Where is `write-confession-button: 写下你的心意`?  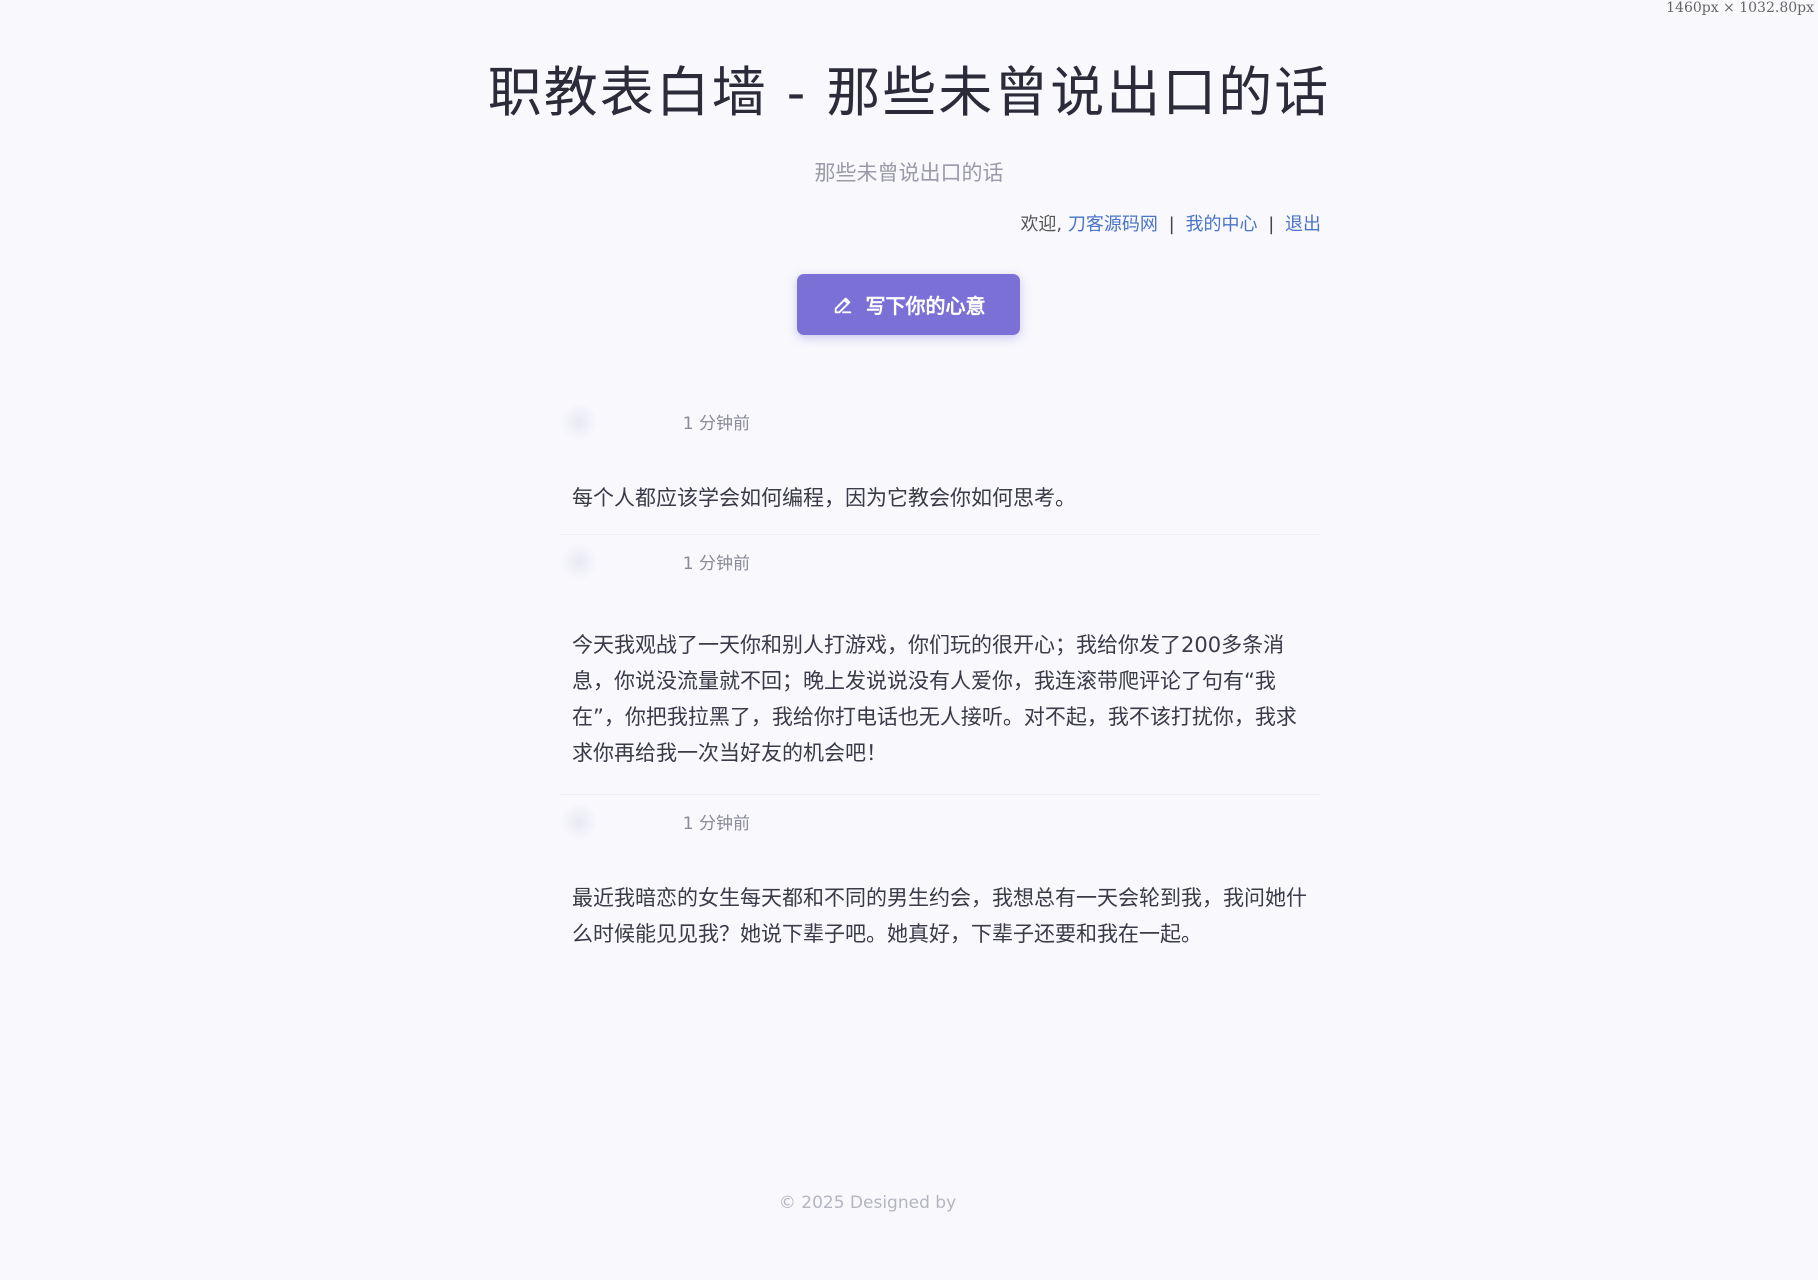 write-confession-button: 写下你的心意 is located at coordinates (908, 304).